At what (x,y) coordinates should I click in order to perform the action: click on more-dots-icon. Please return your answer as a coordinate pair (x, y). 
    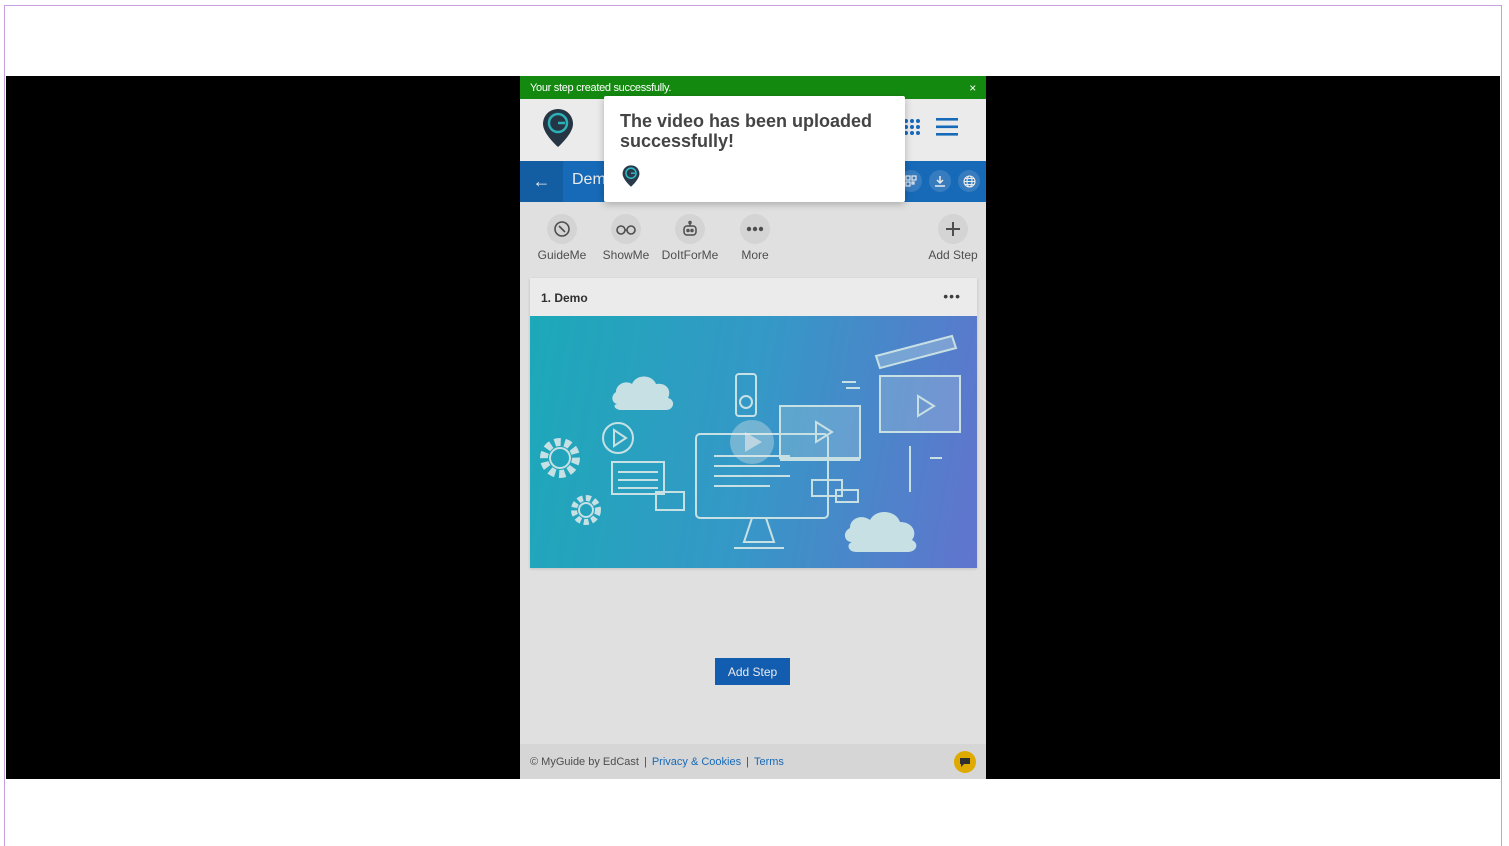
    Looking at the image, I should click on (755, 229).